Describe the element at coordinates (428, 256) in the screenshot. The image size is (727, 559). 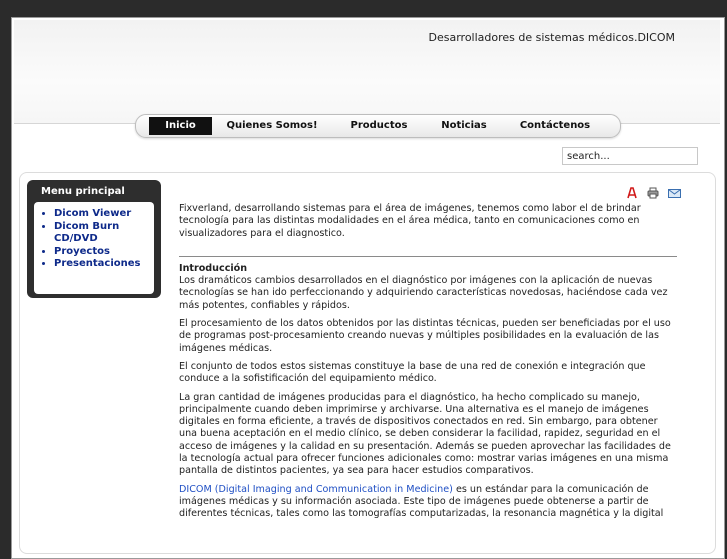
I see `article-divider` at that location.